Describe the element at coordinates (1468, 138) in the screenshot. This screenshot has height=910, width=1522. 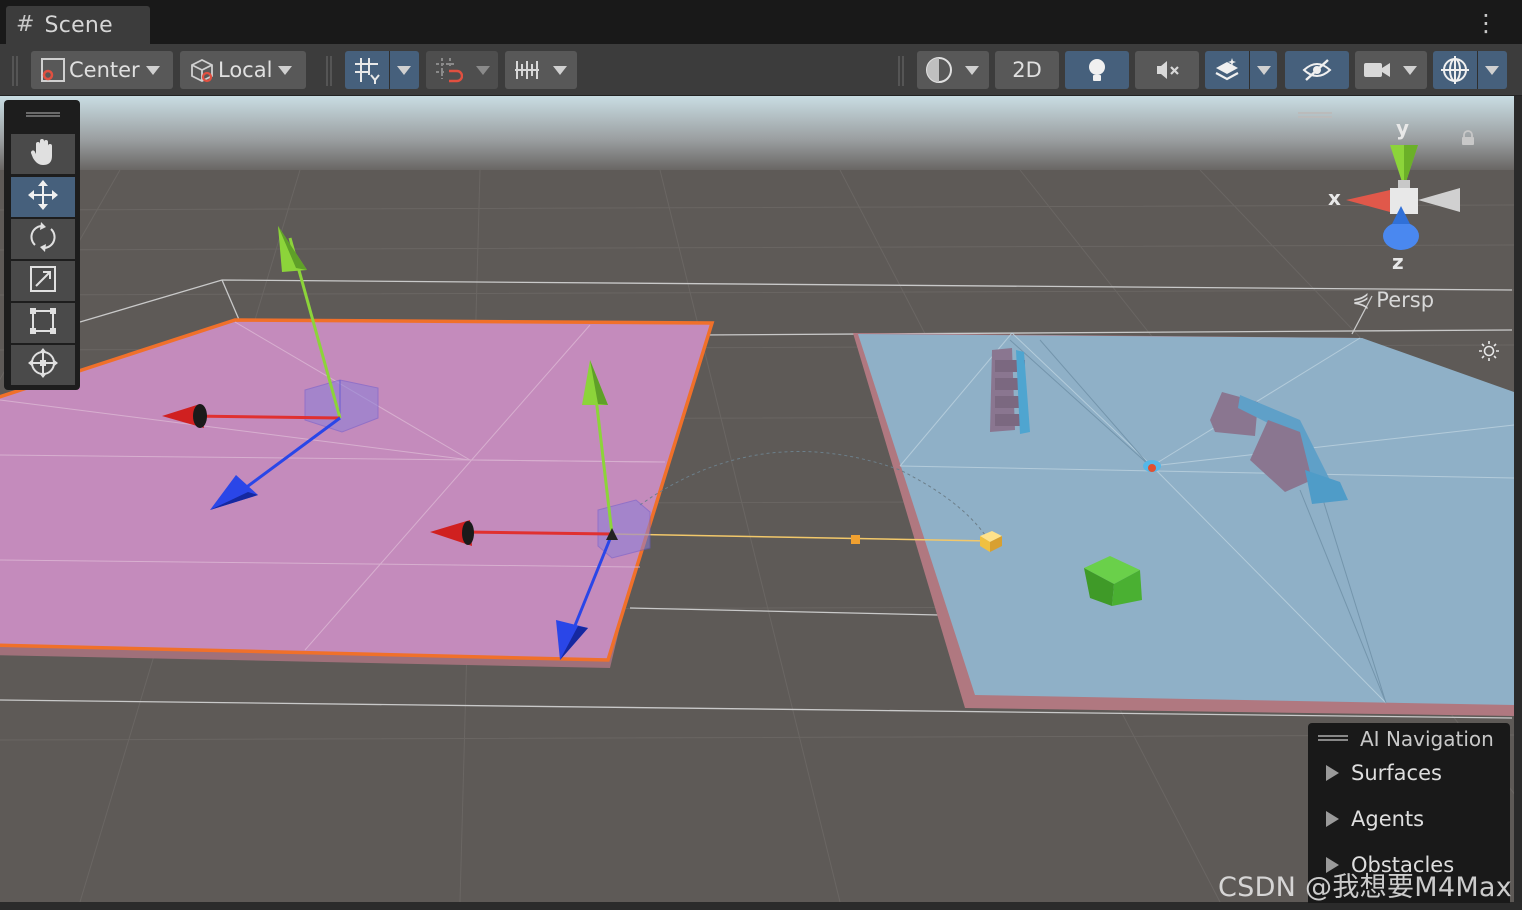
I see `lock-icon` at that location.